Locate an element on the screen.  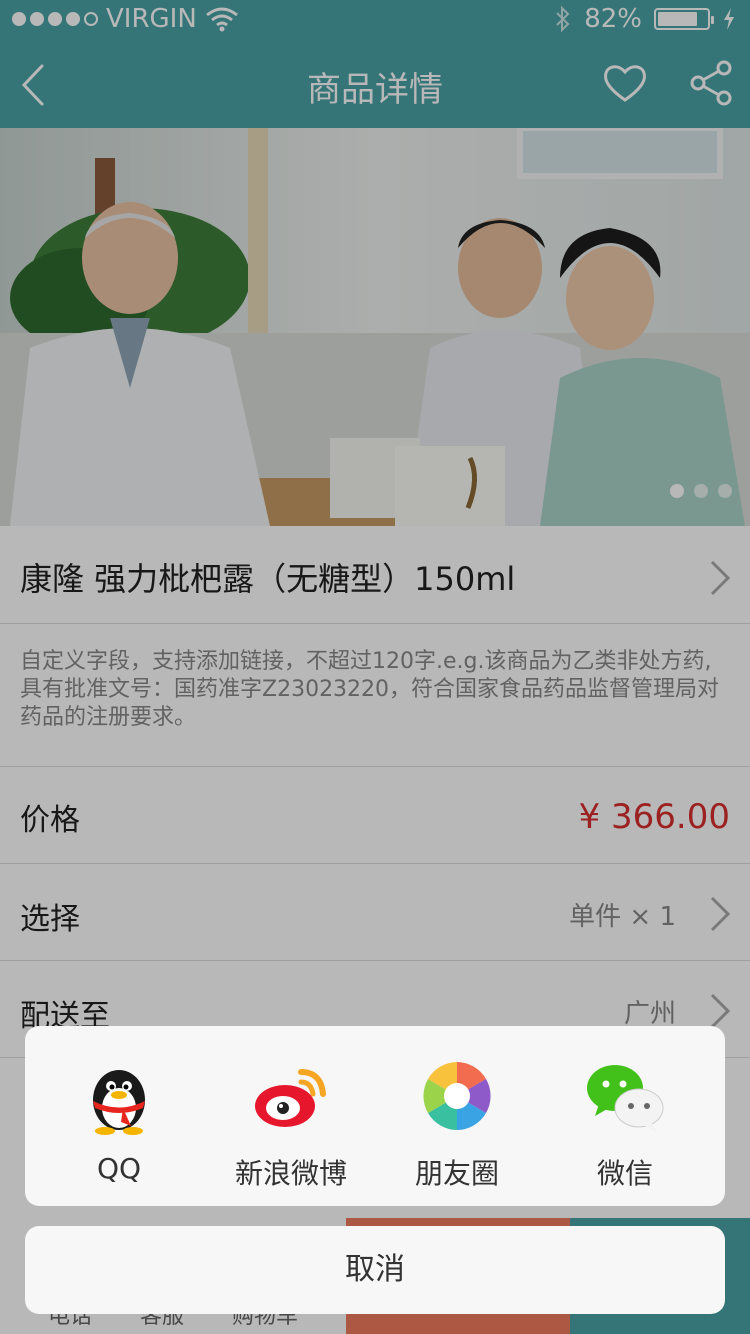
wechat-icon is located at coordinates (625, 1098).